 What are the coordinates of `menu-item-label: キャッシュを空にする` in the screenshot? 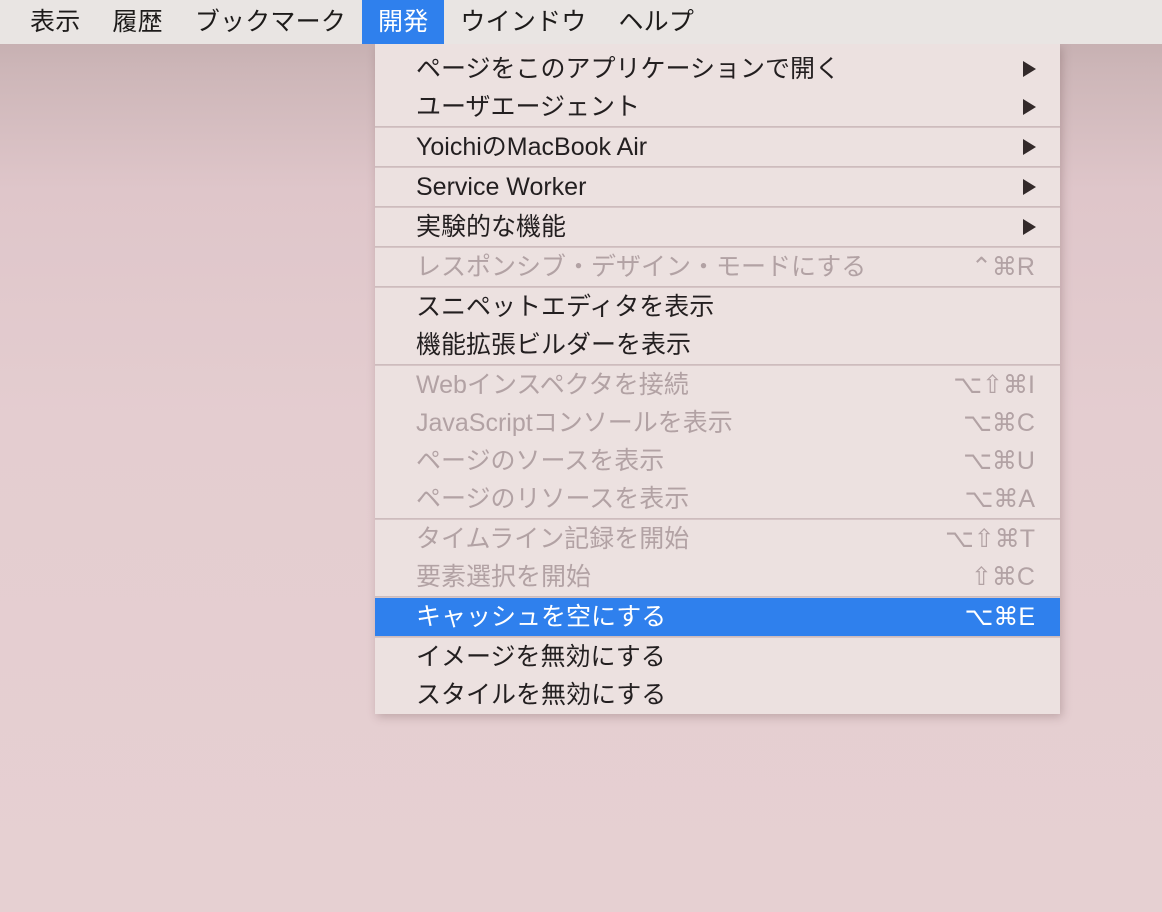 It's located at (541, 616).